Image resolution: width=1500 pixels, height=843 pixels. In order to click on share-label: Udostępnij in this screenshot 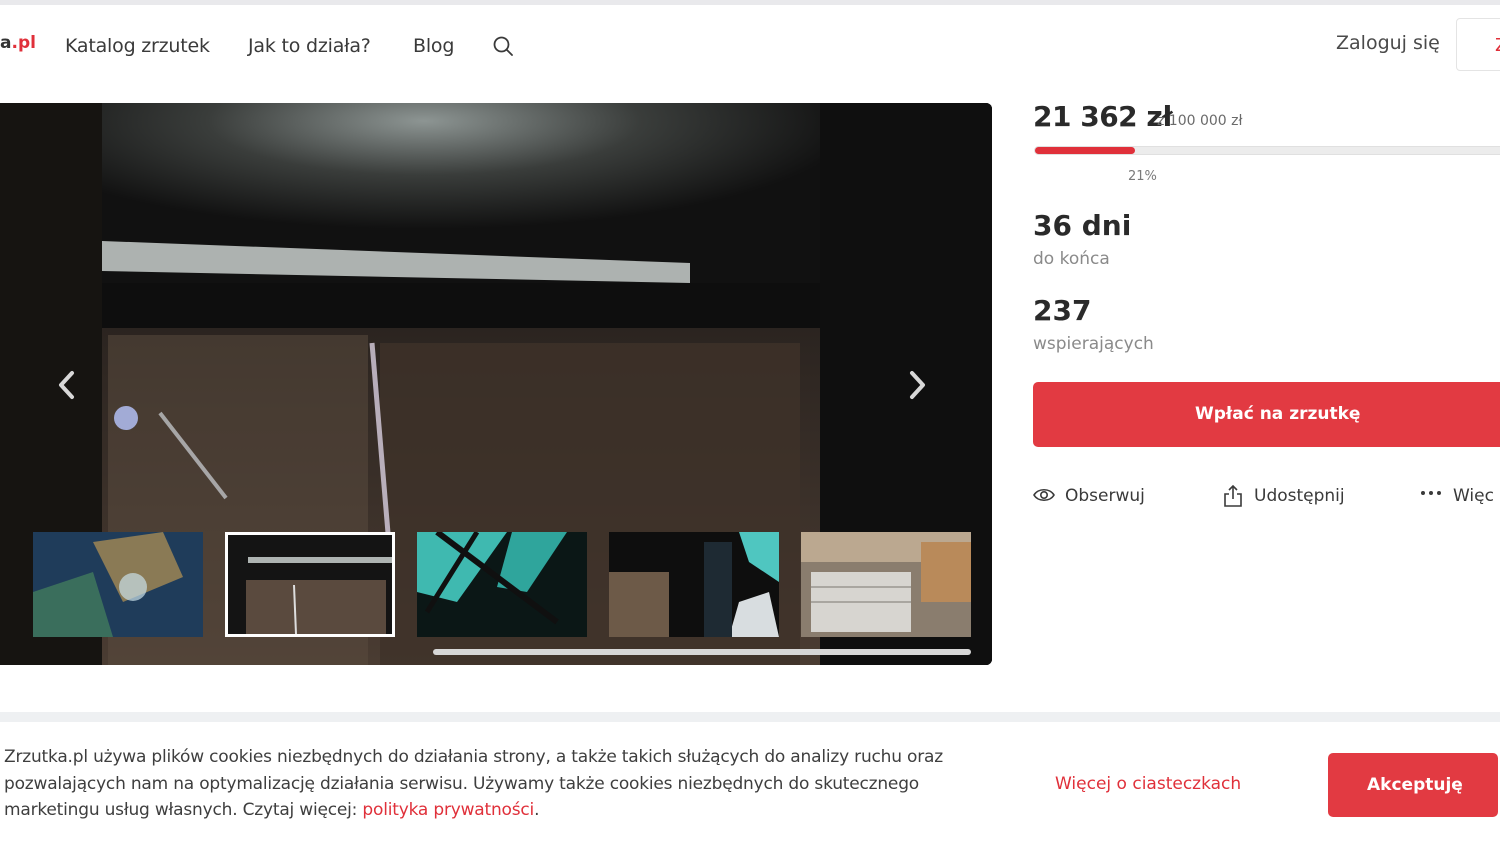, I will do `click(1299, 496)`.